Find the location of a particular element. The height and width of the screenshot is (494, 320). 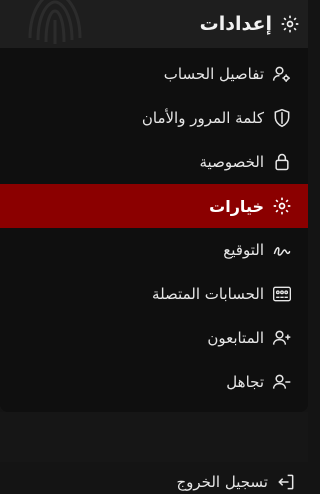

logout-label: تسجيل الخروج is located at coordinates (222, 482).